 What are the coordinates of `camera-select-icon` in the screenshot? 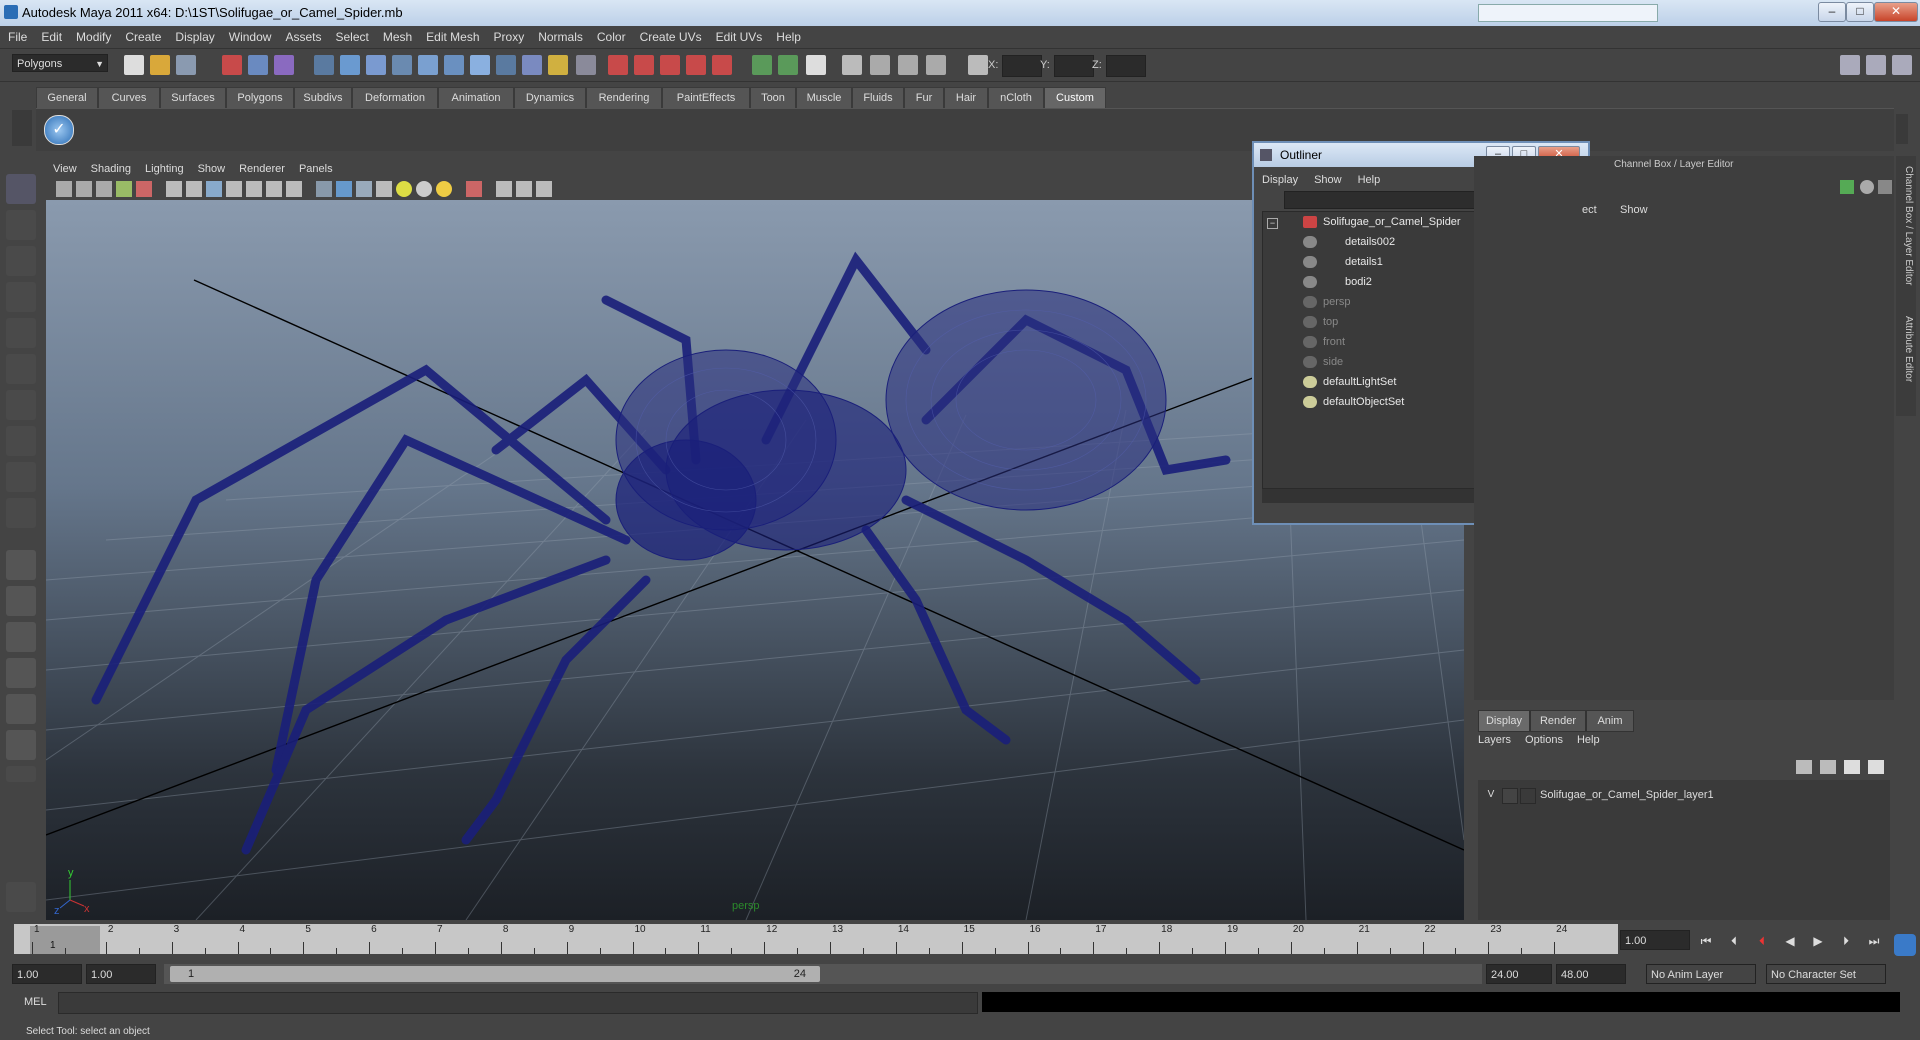 It's located at (64, 189).